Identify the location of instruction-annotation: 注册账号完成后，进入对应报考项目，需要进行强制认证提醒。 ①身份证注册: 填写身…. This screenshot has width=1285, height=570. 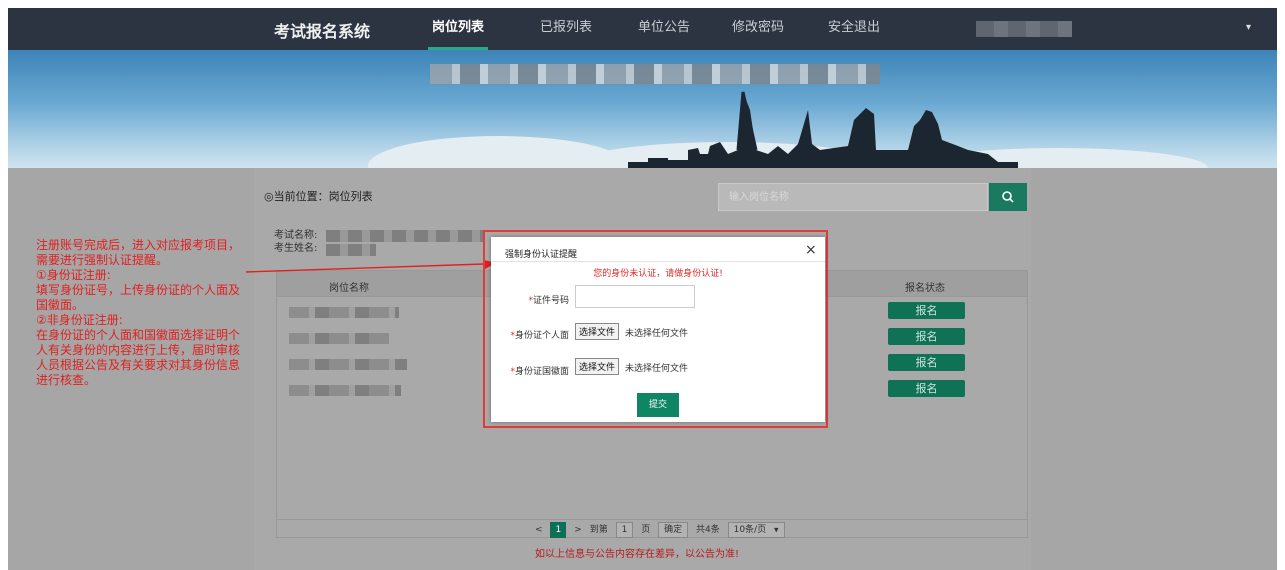
(142, 313).